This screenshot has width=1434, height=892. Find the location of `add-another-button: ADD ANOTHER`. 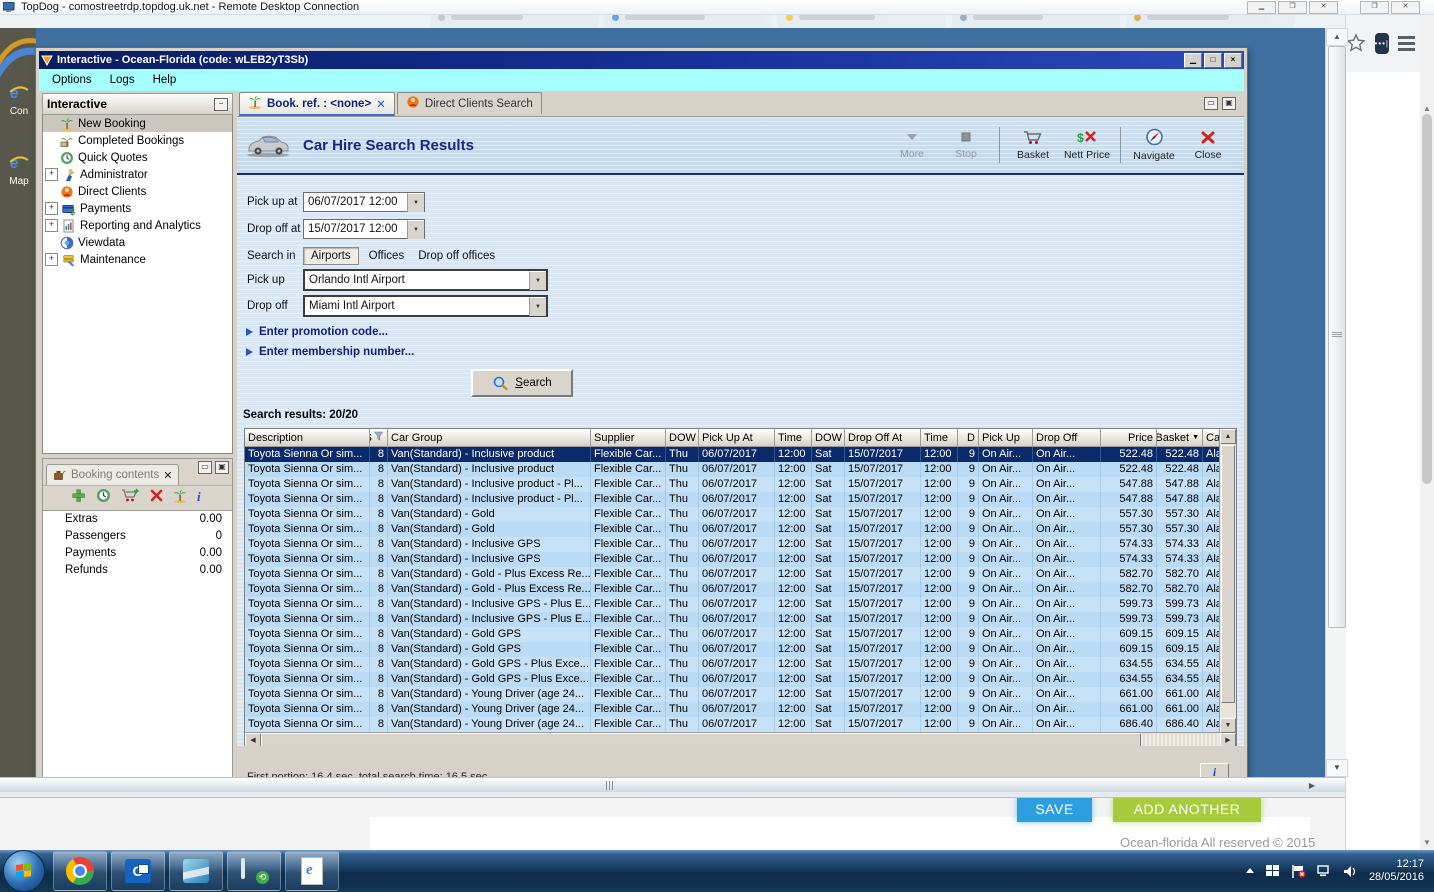

add-another-button: ADD ANOTHER is located at coordinates (1187, 809).